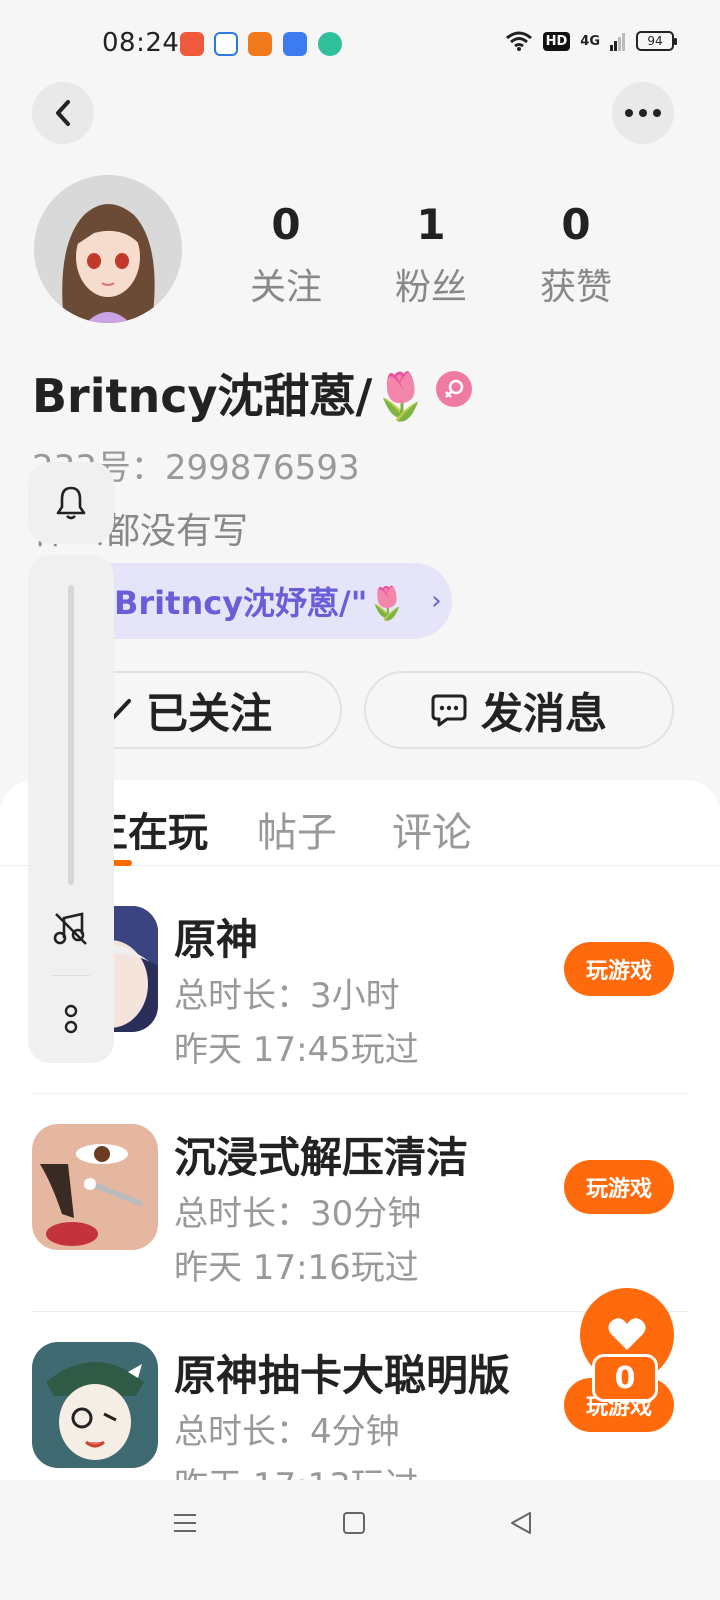  What do you see at coordinates (261, 603) in the screenshot?
I see `linked-account-name: Britncy沈妤蒽/"🌷` at bounding box center [261, 603].